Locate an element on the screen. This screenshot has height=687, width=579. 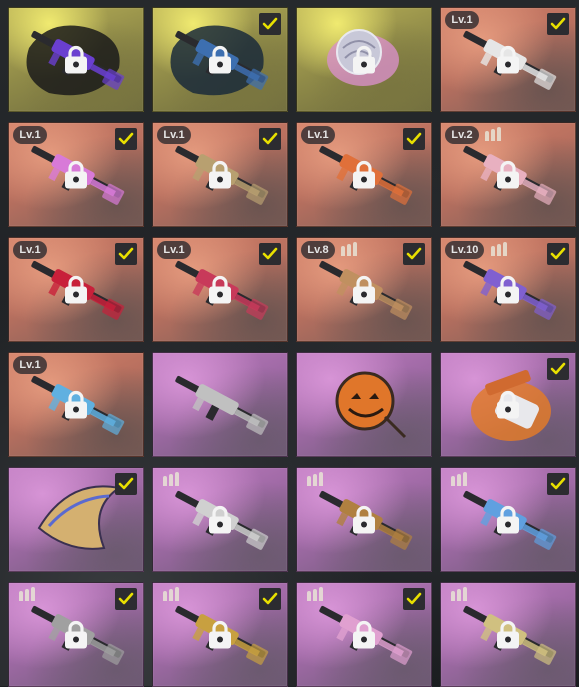
skin-card: Lv.10 is located at coordinates (508, 289).